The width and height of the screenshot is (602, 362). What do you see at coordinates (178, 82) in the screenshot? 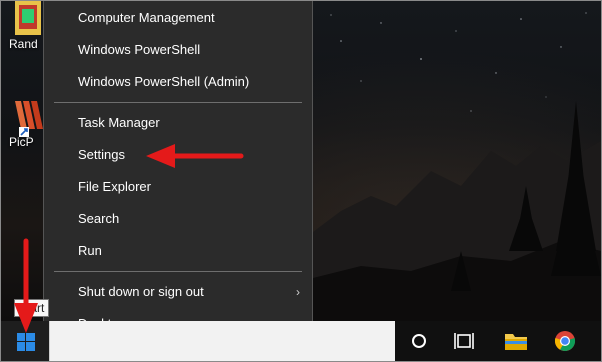
I see `menu-item-windows-powershell-admin: Windows PowerShell (Admin)` at bounding box center [178, 82].